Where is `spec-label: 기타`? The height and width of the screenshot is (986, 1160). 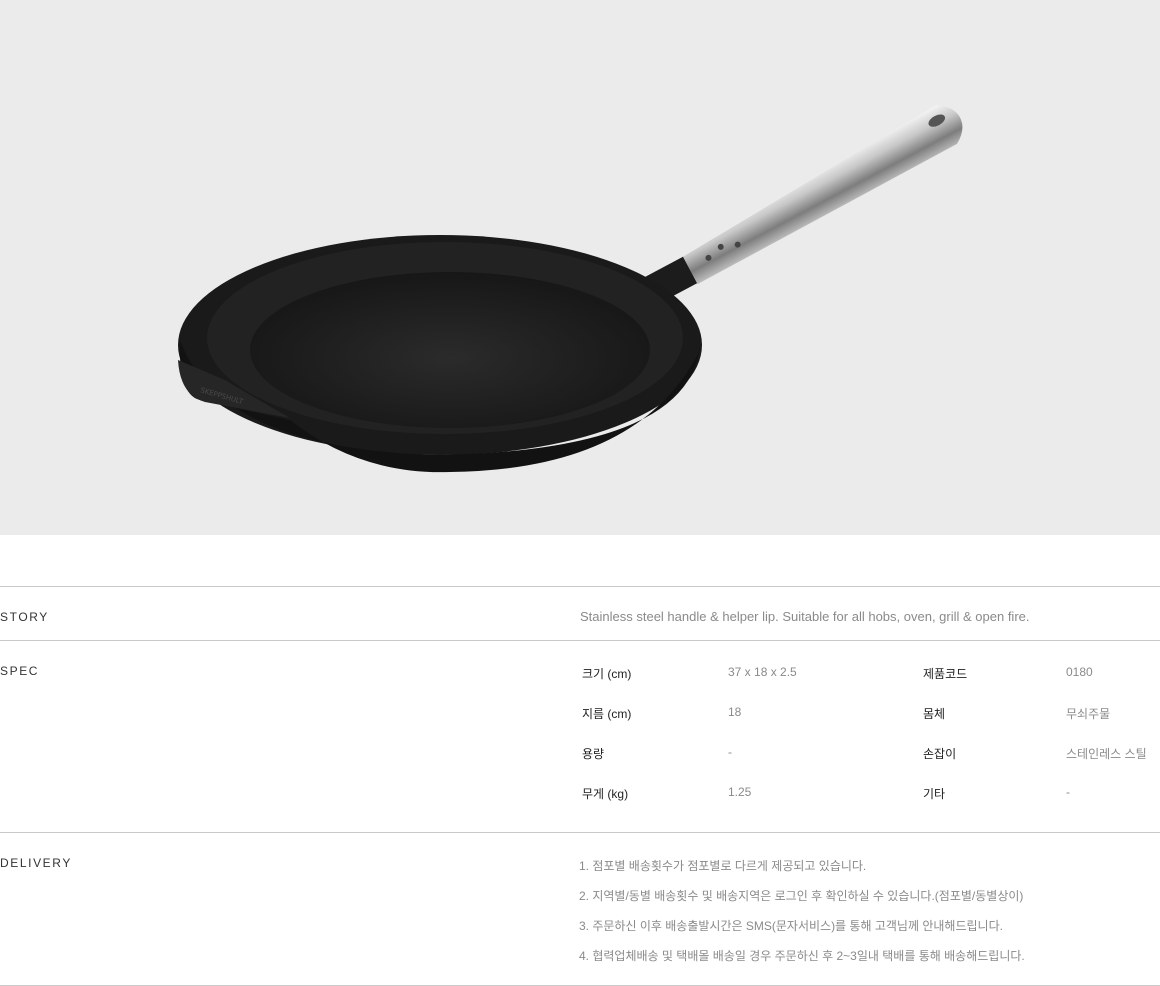
spec-label: 기타 is located at coordinates (934, 794).